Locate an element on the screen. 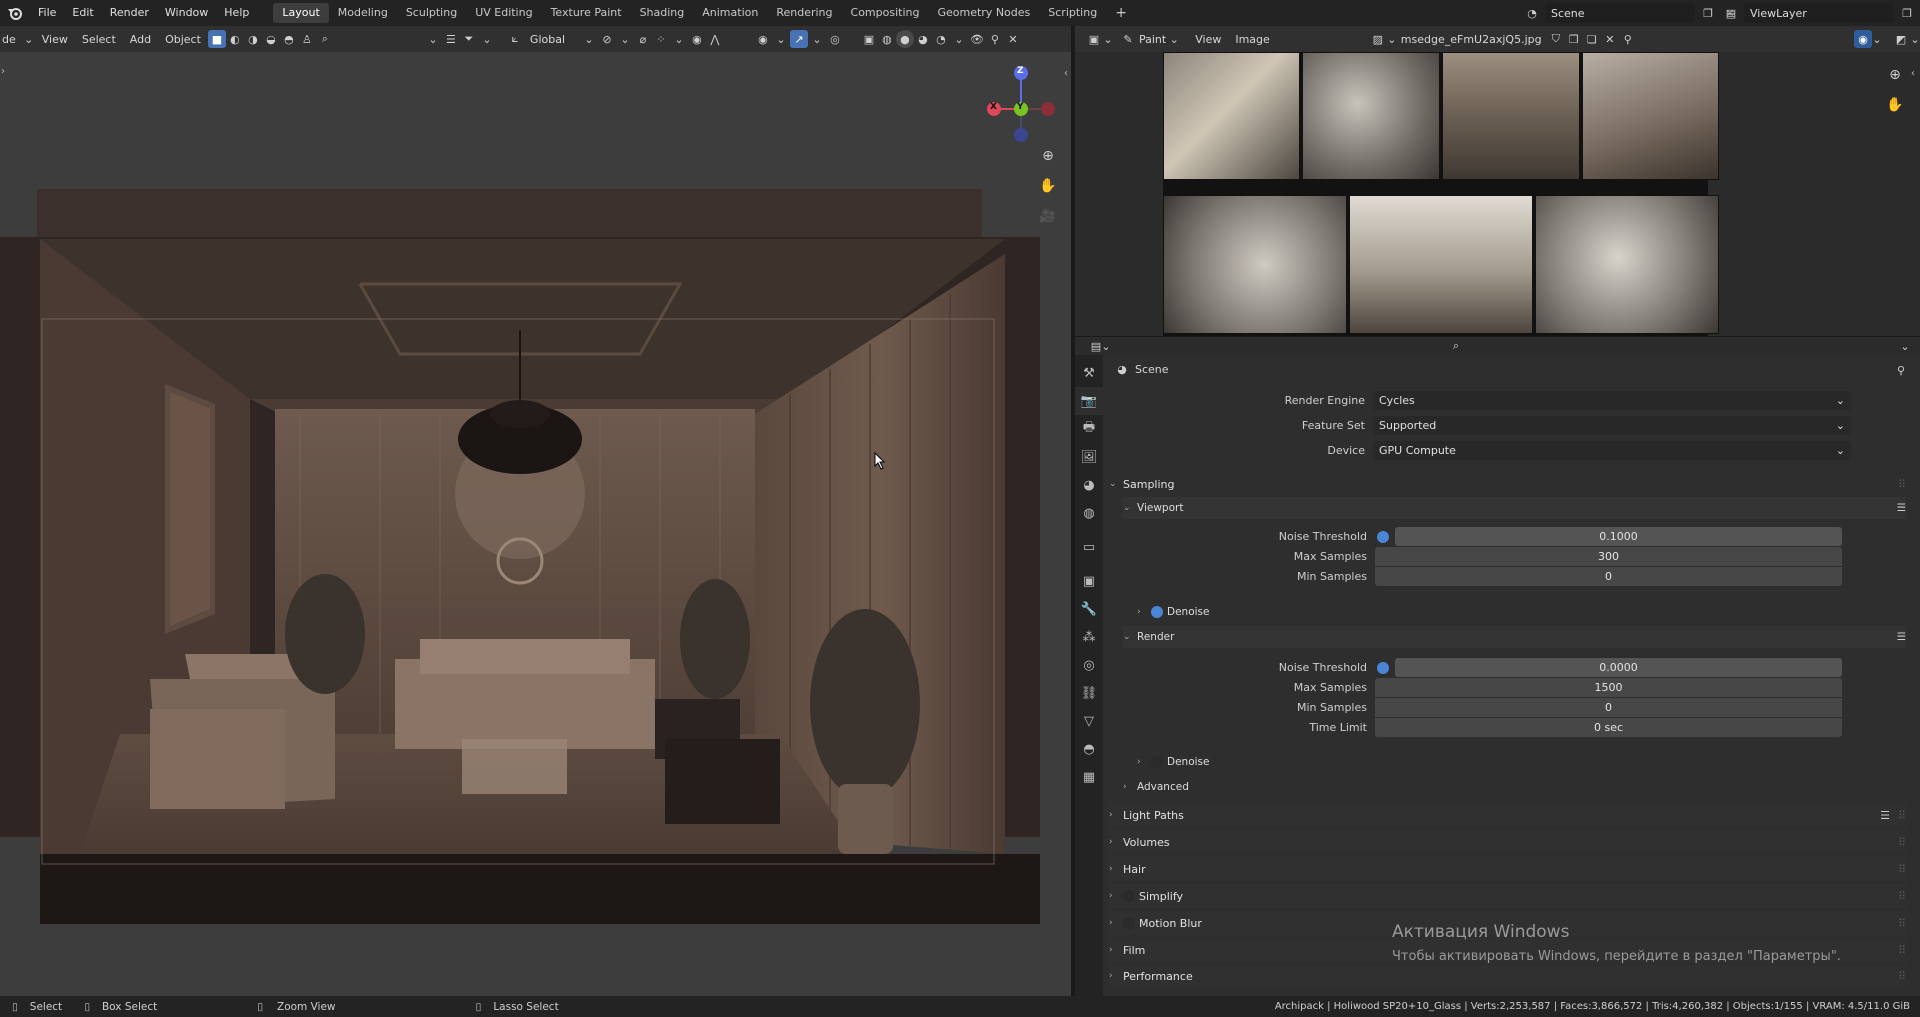 The width and height of the screenshot is (1920, 1017). vp-denoise-checkbox is located at coordinates (1157, 612).